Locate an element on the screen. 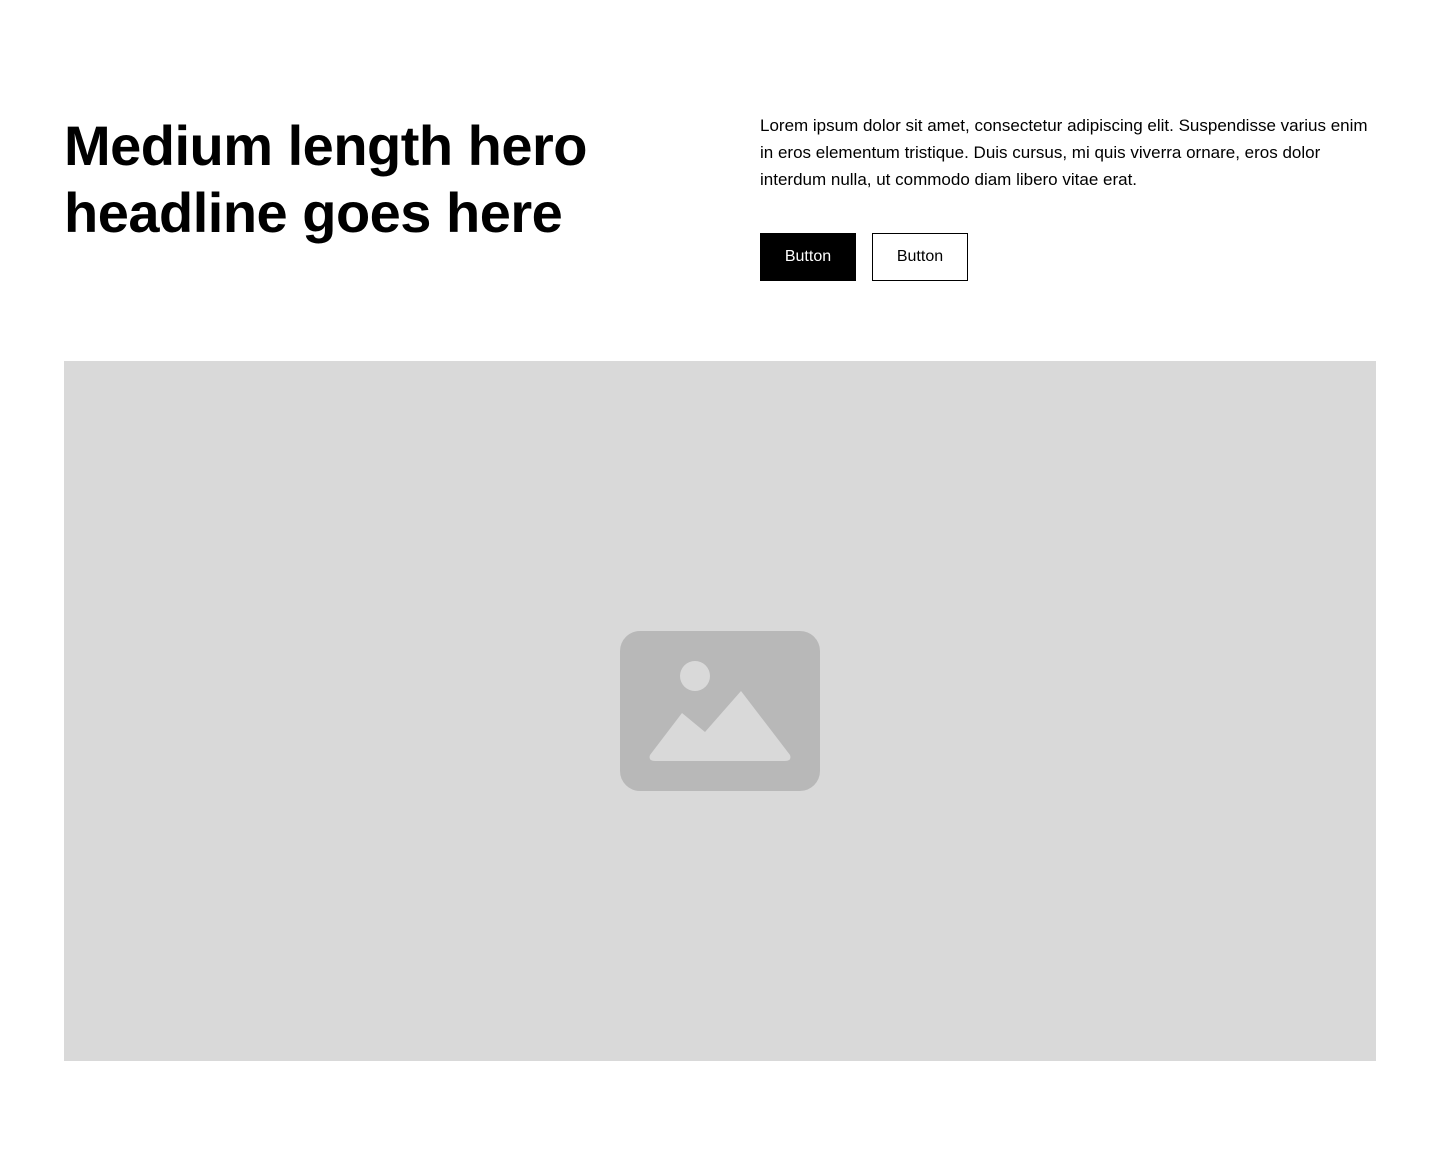 The width and height of the screenshot is (1440, 1173). primary-button: Button is located at coordinates (808, 257).